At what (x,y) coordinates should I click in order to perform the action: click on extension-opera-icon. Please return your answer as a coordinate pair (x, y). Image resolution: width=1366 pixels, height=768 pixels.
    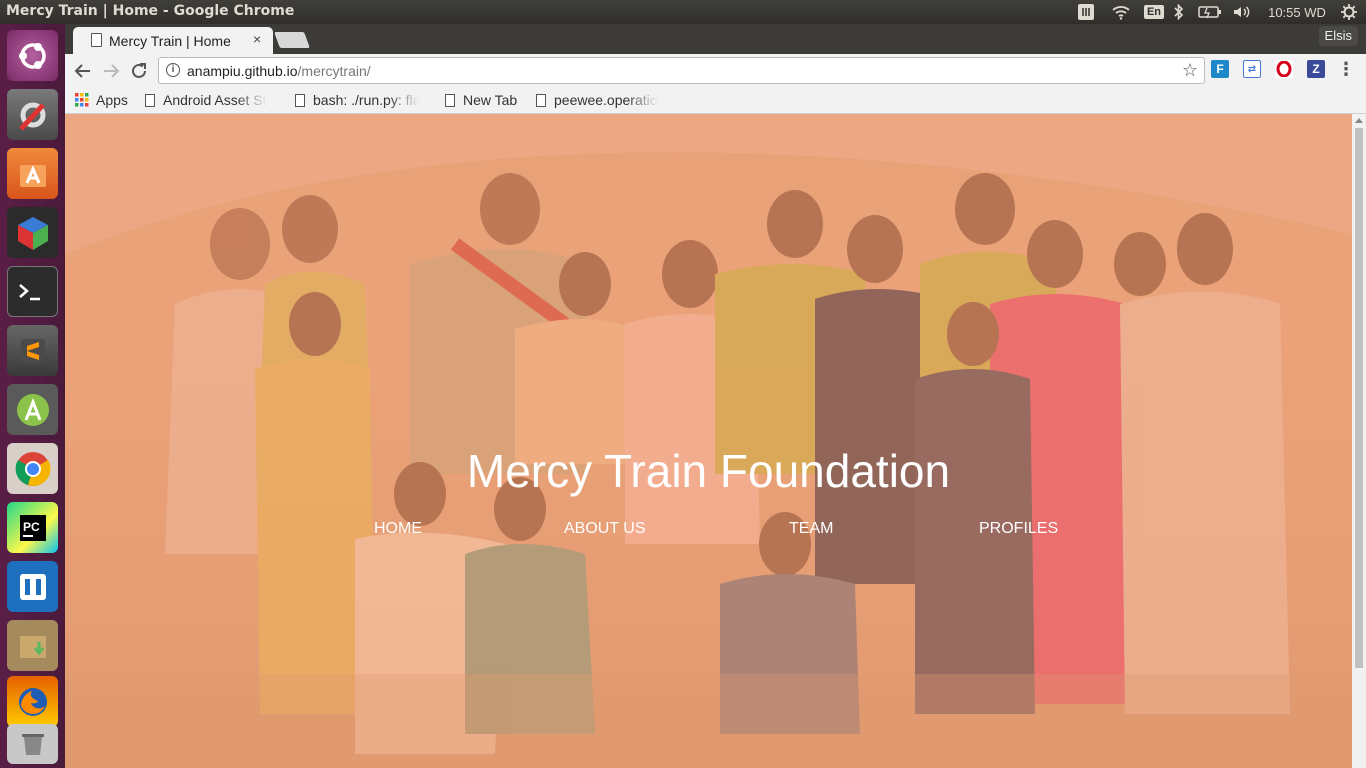
    Looking at the image, I should click on (1284, 69).